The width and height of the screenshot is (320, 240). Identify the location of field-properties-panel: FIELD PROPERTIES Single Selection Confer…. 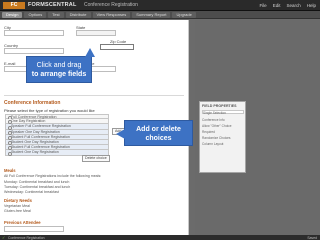
(222, 137).